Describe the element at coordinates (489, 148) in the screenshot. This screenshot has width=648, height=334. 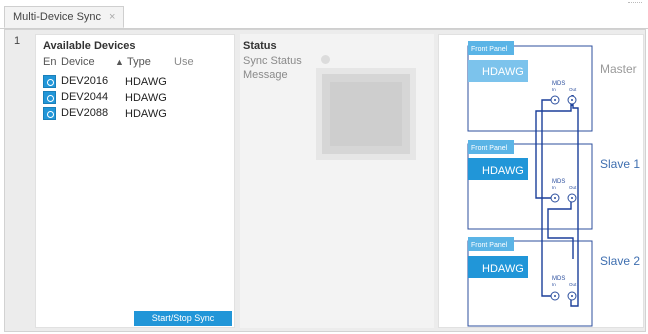
I see `front-panel-label-slave-1: Front Panel` at that location.